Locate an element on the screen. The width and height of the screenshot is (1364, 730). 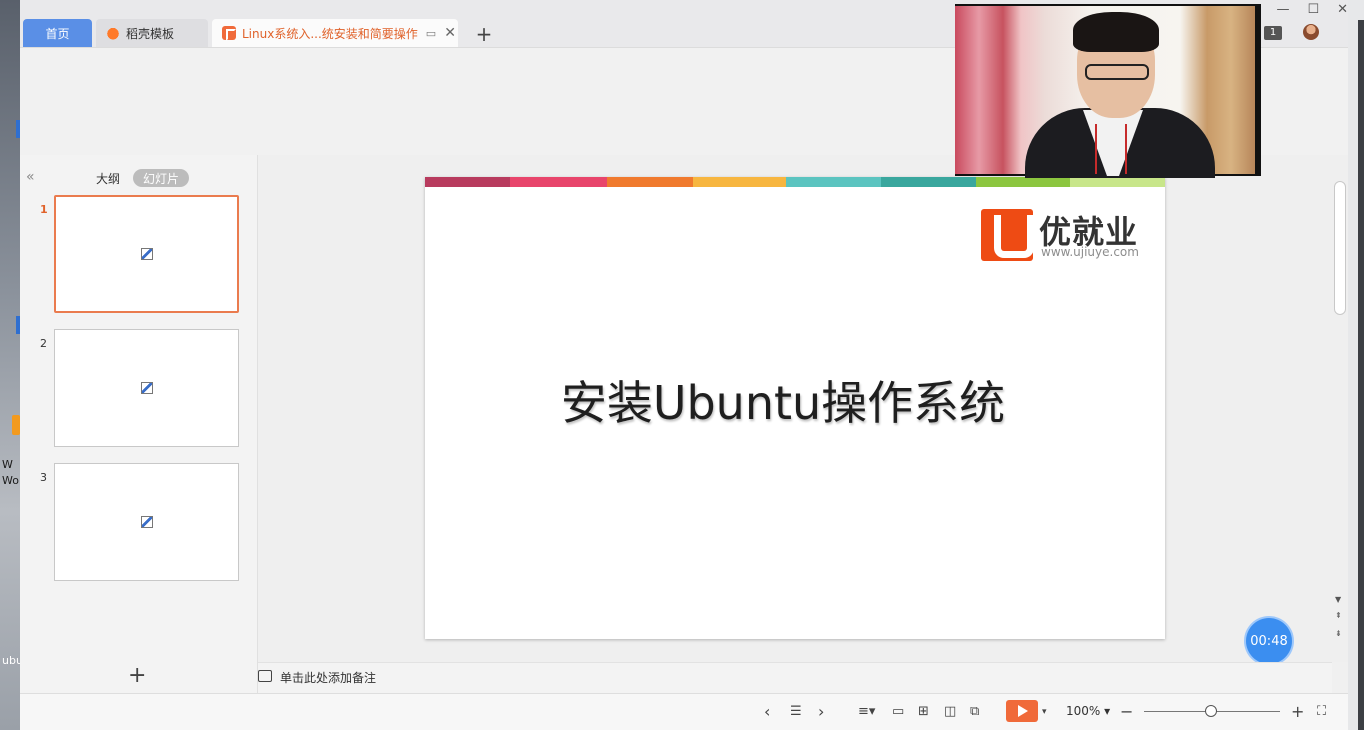
tab-templates: 稻壳模板 is located at coordinates (152, 33).